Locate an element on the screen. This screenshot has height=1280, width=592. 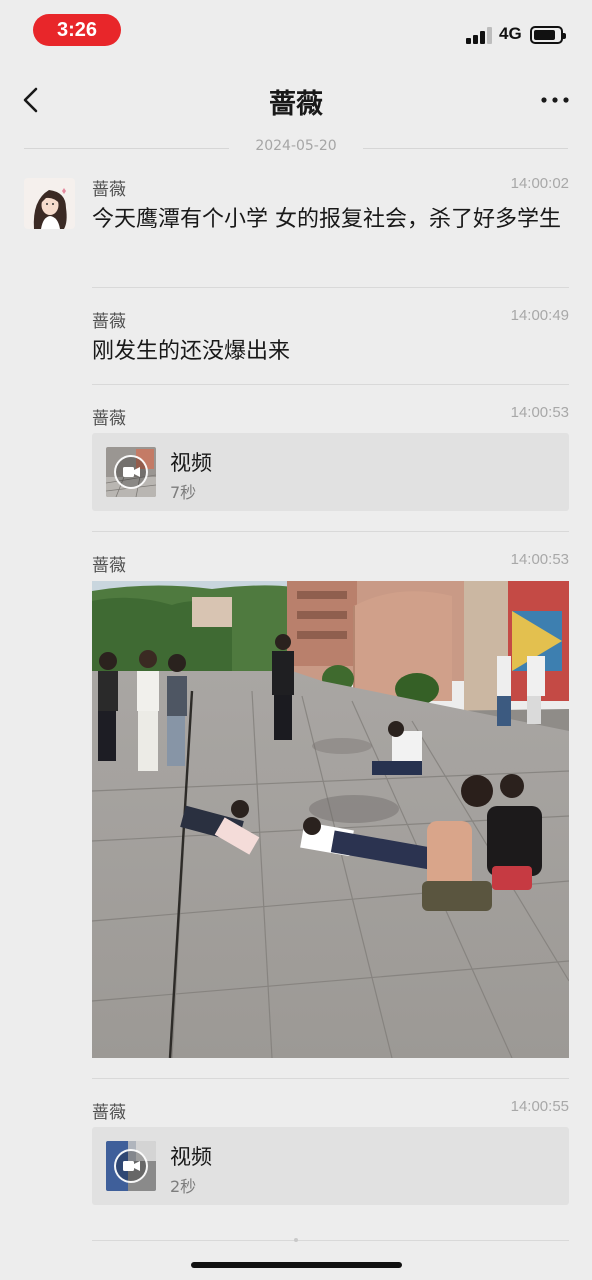
message-text: 刚发生的还没爆出来 is located at coordinates (327, 351).